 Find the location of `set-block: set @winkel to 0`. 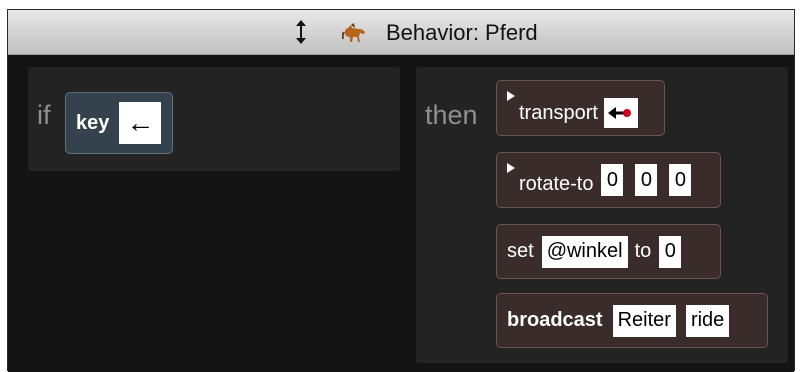

set-block: set @winkel to 0 is located at coordinates (608, 251).